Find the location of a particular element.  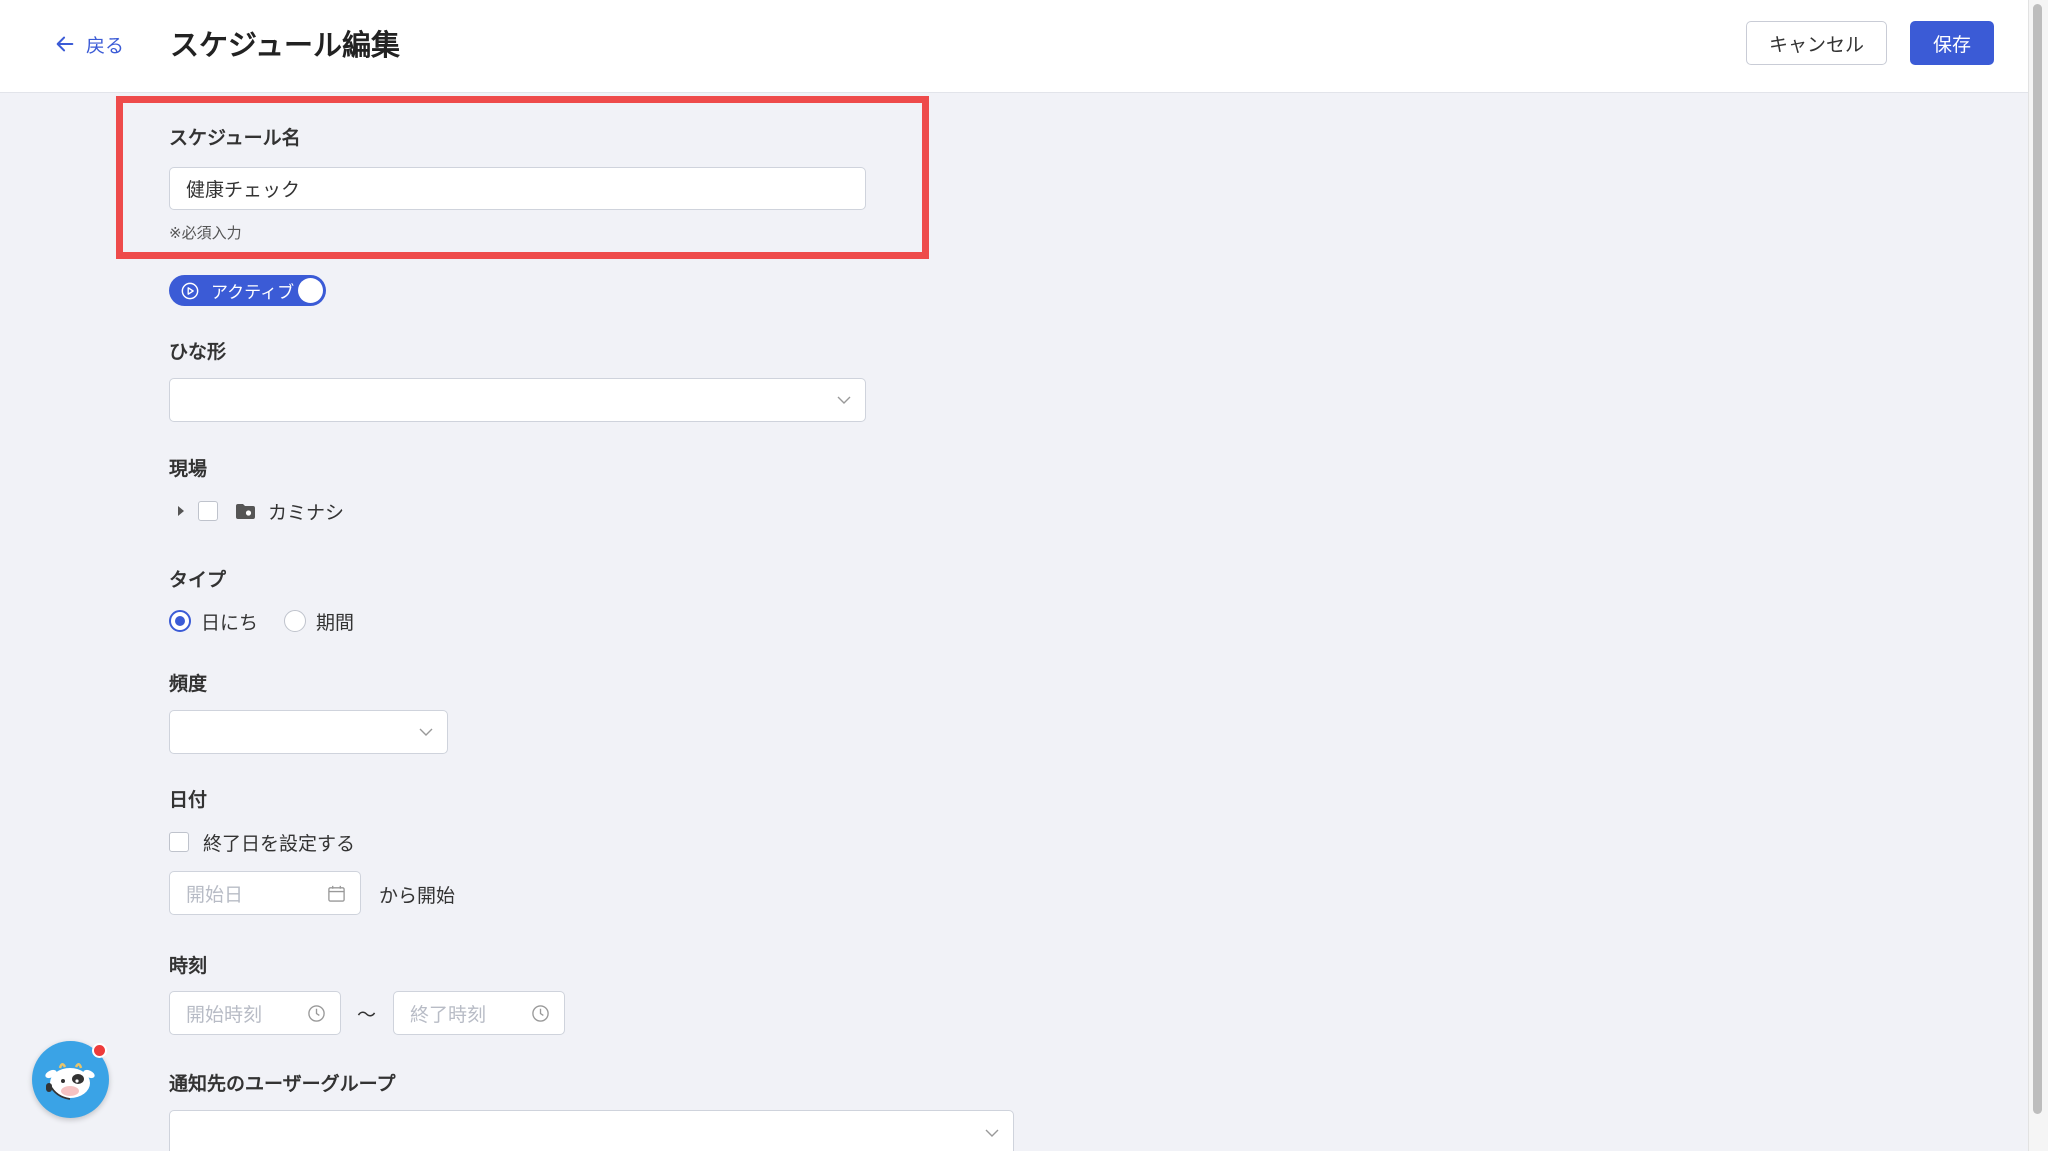

end-time-placeholder: 終了時刻 is located at coordinates (448, 1014).